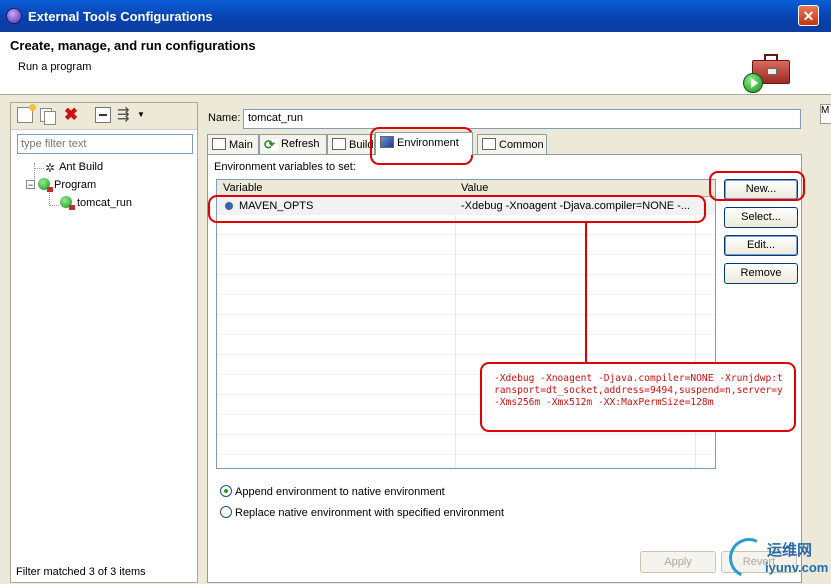 Image resolution: width=831 pixels, height=584 pixels. I want to click on program-icon, so click(45, 185).